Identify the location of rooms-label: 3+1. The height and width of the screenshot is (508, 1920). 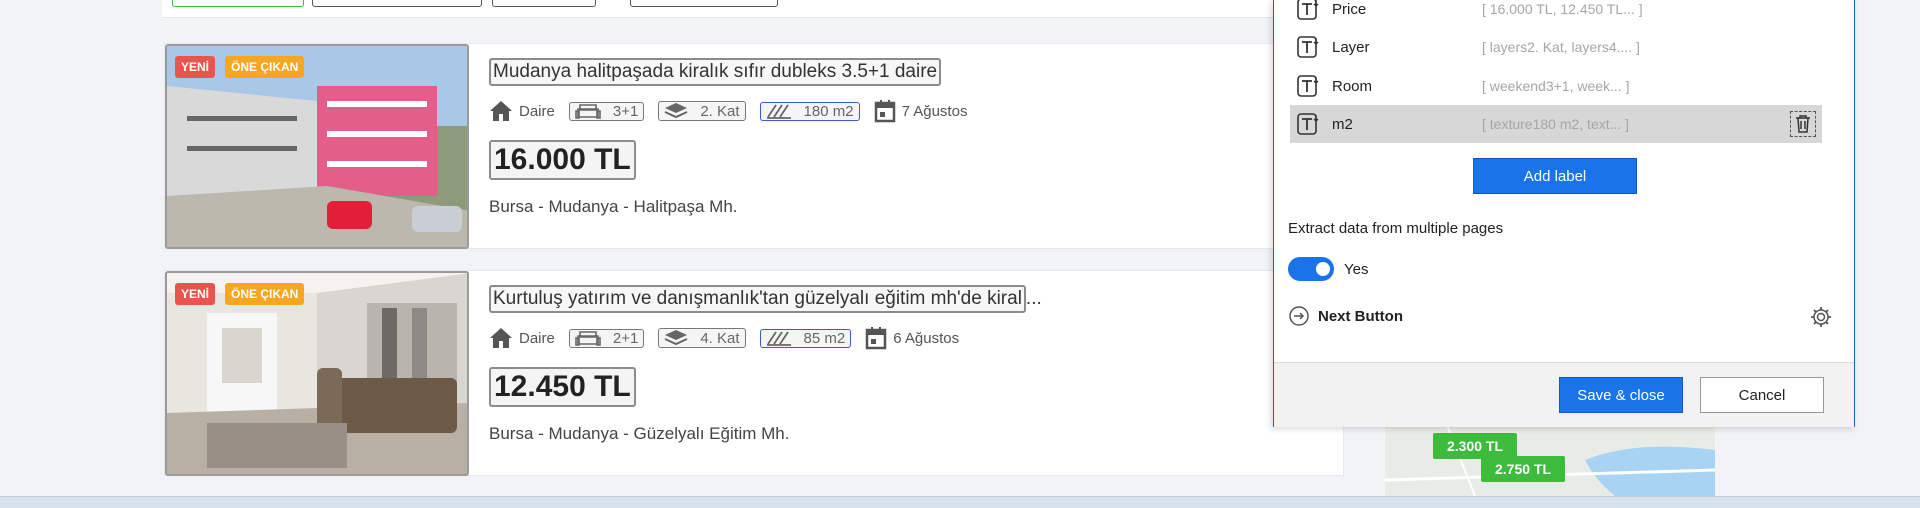
(625, 111).